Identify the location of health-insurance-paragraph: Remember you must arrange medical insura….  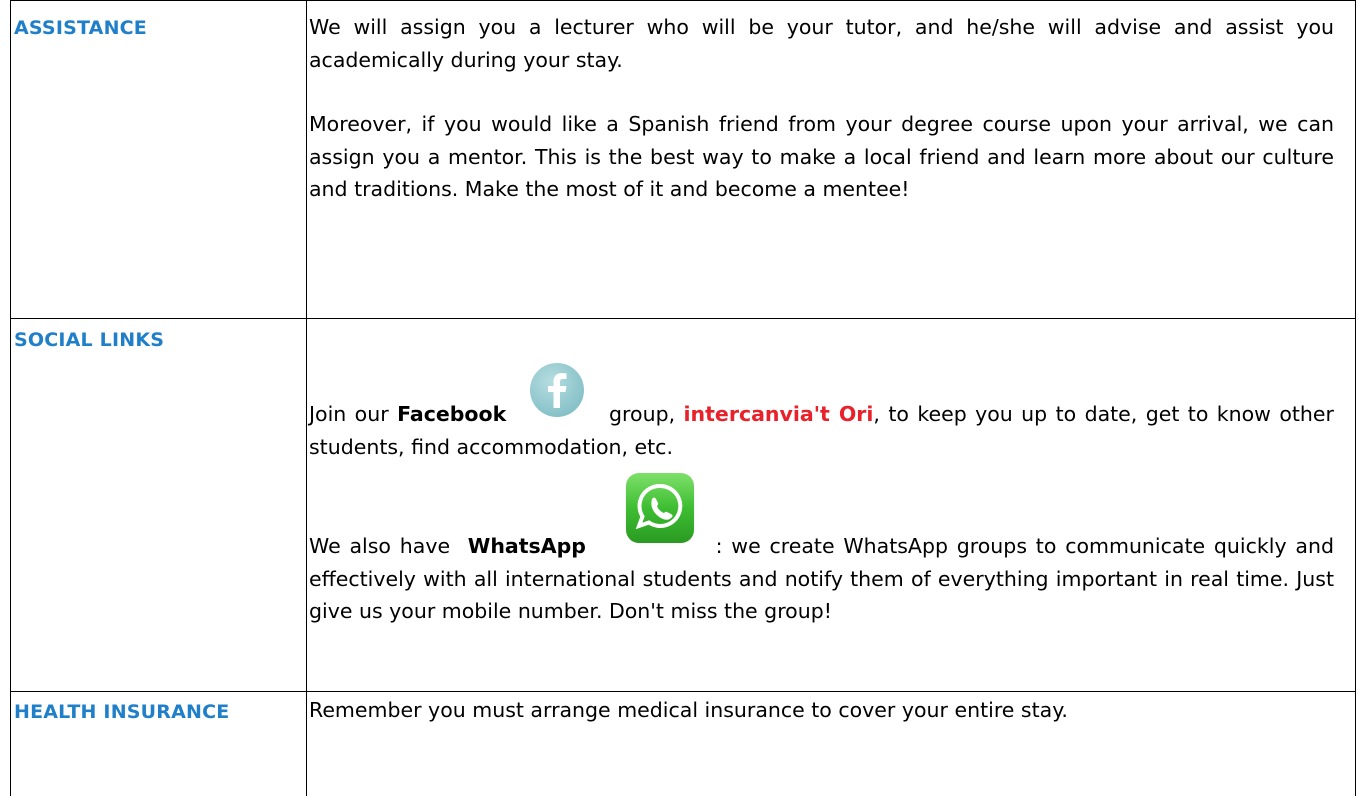
(688, 710).